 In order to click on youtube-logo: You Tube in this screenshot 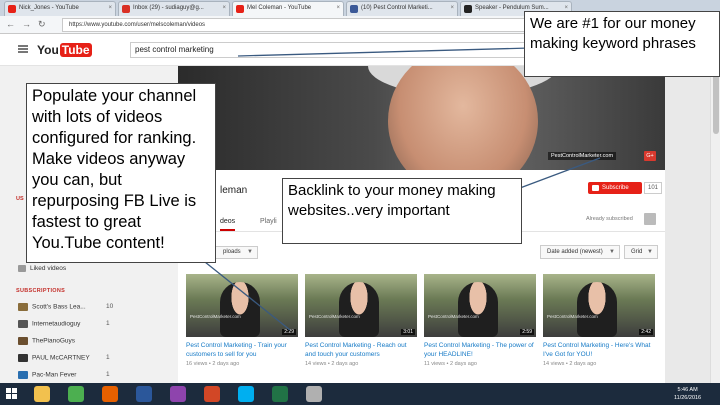, I will do `click(64, 50)`.